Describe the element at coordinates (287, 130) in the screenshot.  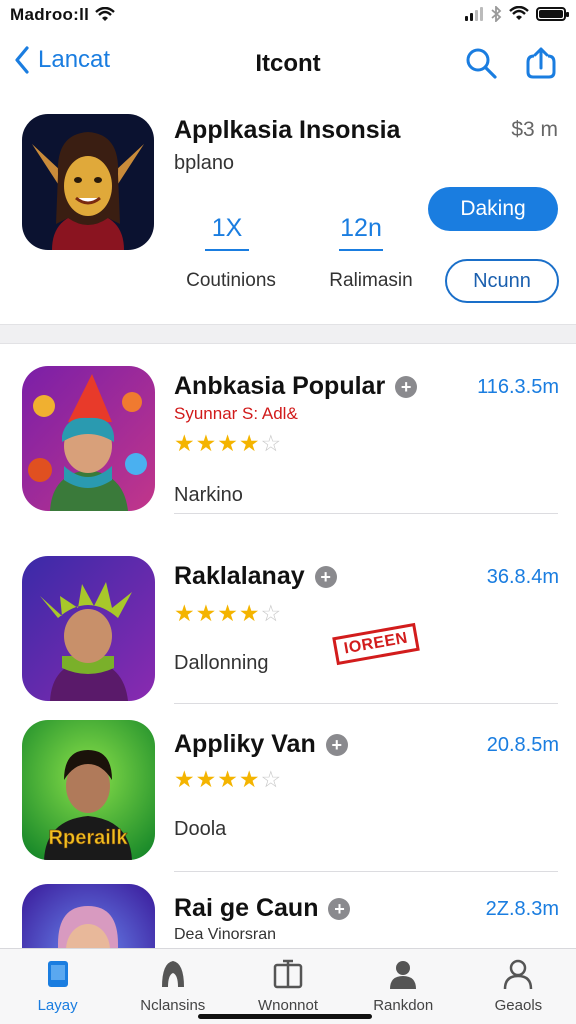
I see `featured-app-name: Applkasia Insonsia` at that location.